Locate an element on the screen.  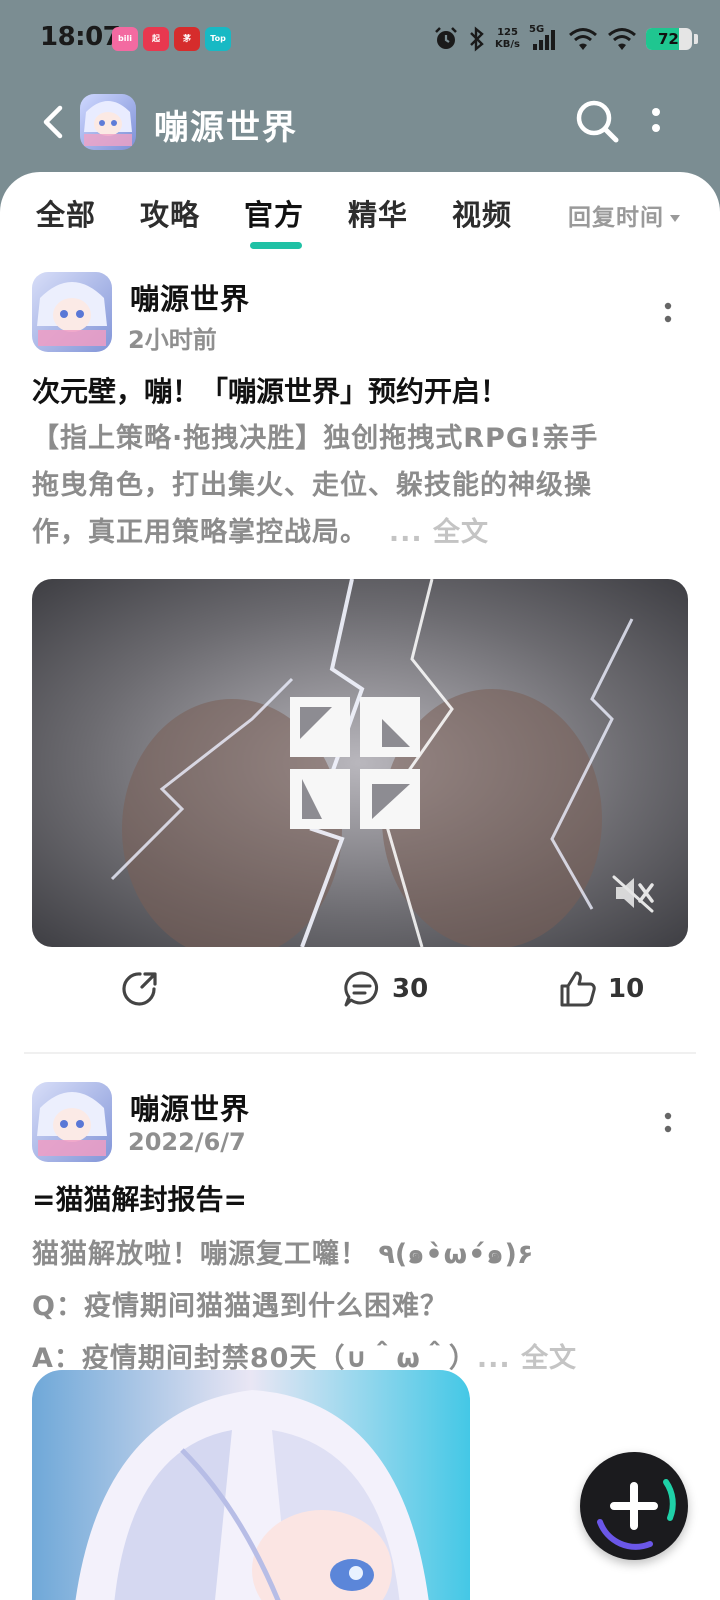
post-body-line: 猫猫解放啦！嘣源复工囖！ ٩(๑•̀ω•́๑)۶ is located at coordinates (283, 1254).